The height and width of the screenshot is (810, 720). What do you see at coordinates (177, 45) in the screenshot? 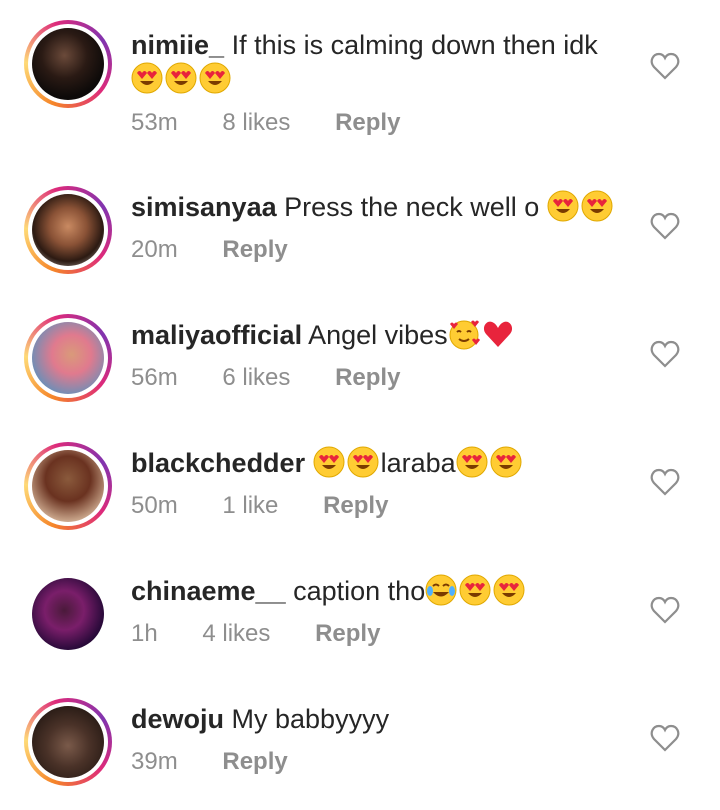
I see `comment-username: nimiie_` at bounding box center [177, 45].